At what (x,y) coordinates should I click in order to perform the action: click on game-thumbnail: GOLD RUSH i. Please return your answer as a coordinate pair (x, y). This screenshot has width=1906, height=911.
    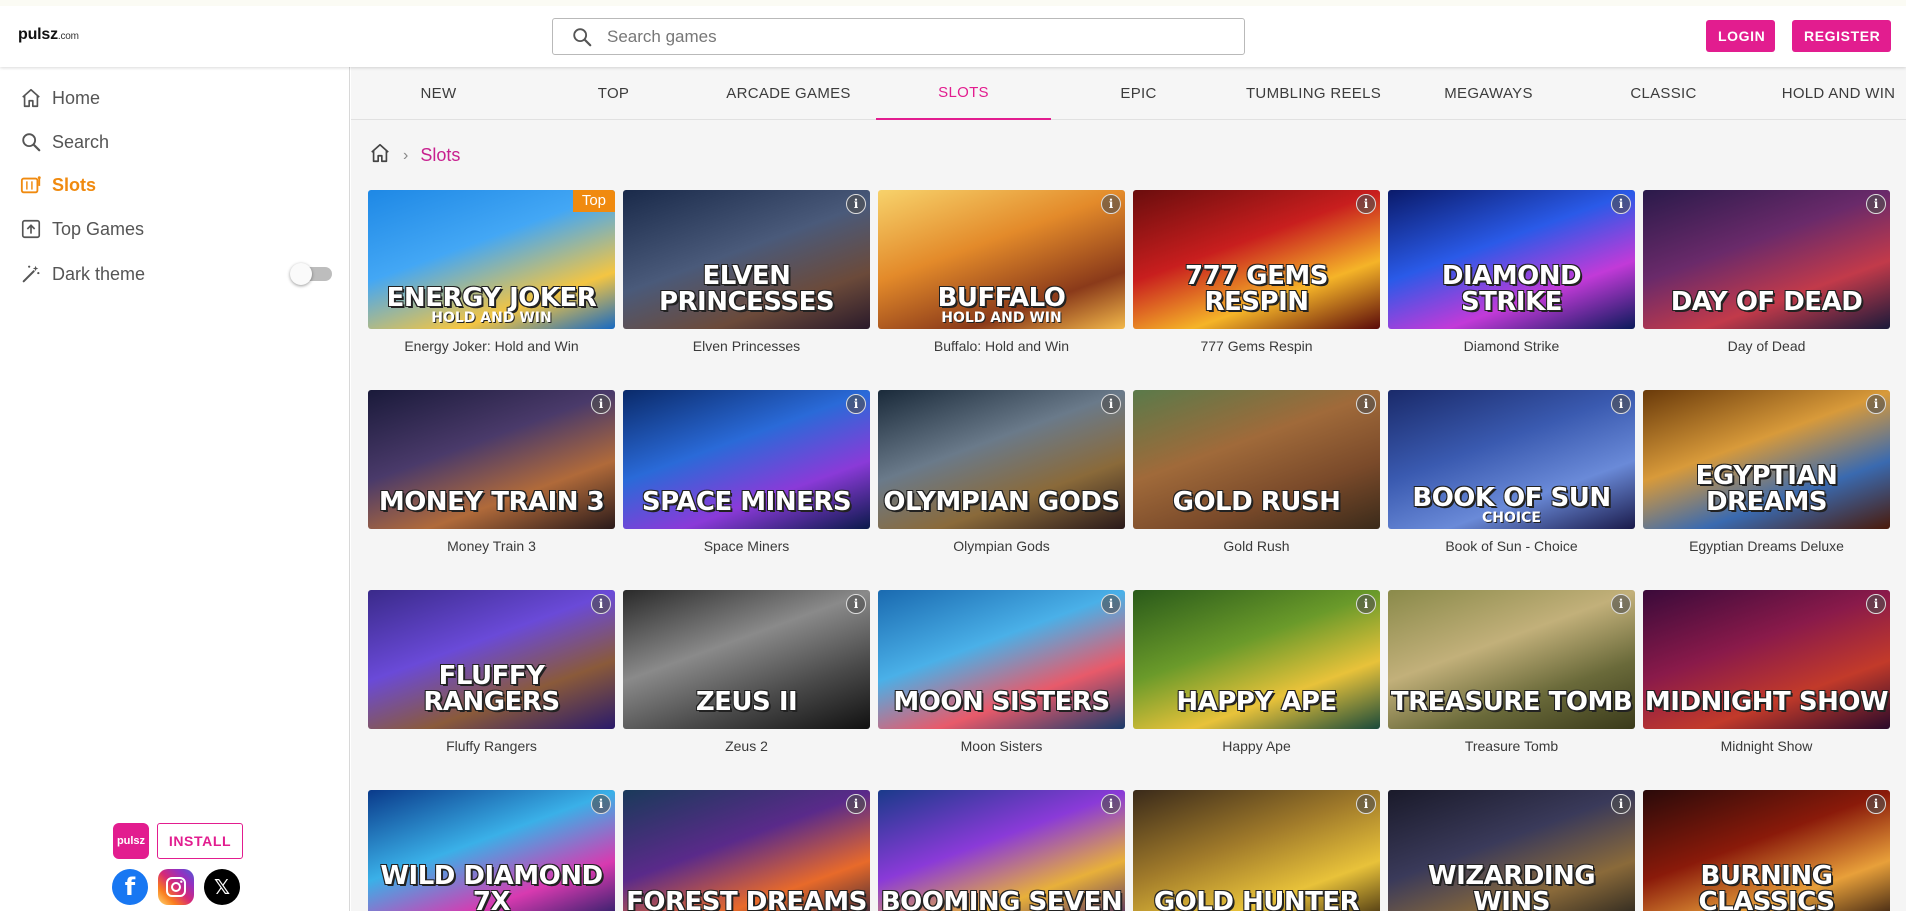
    Looking at the image, I should click on (1256, 459).